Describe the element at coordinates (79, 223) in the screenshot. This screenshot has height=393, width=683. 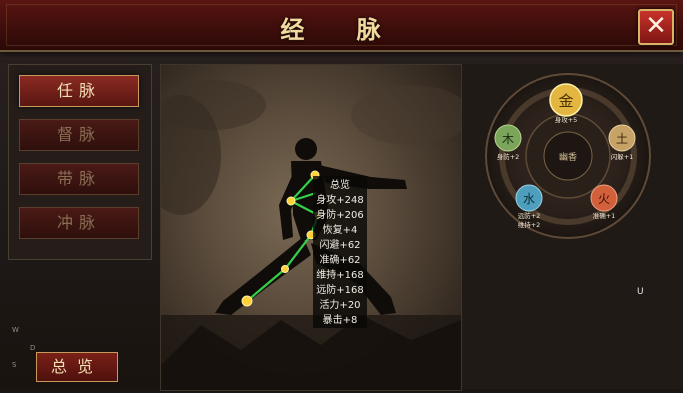
I see `tab-chong-meridian: 冲脉` at that location.